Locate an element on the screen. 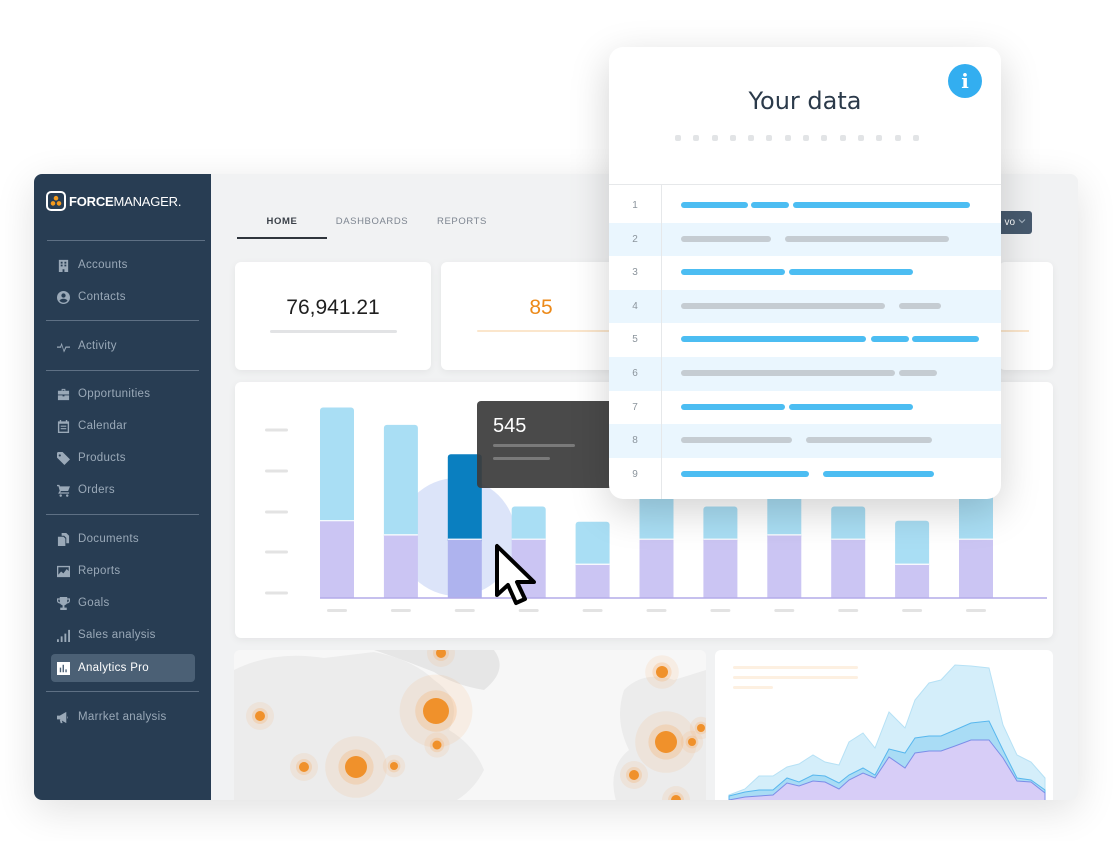  data-row: 3 is located at coordinates (805, 273).